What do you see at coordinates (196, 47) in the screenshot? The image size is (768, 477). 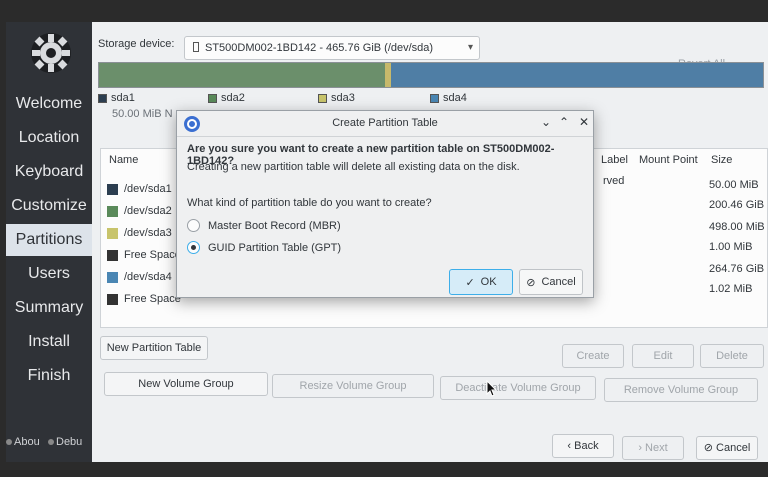 I see `hdd-icon` at bounding box center [196, 47].